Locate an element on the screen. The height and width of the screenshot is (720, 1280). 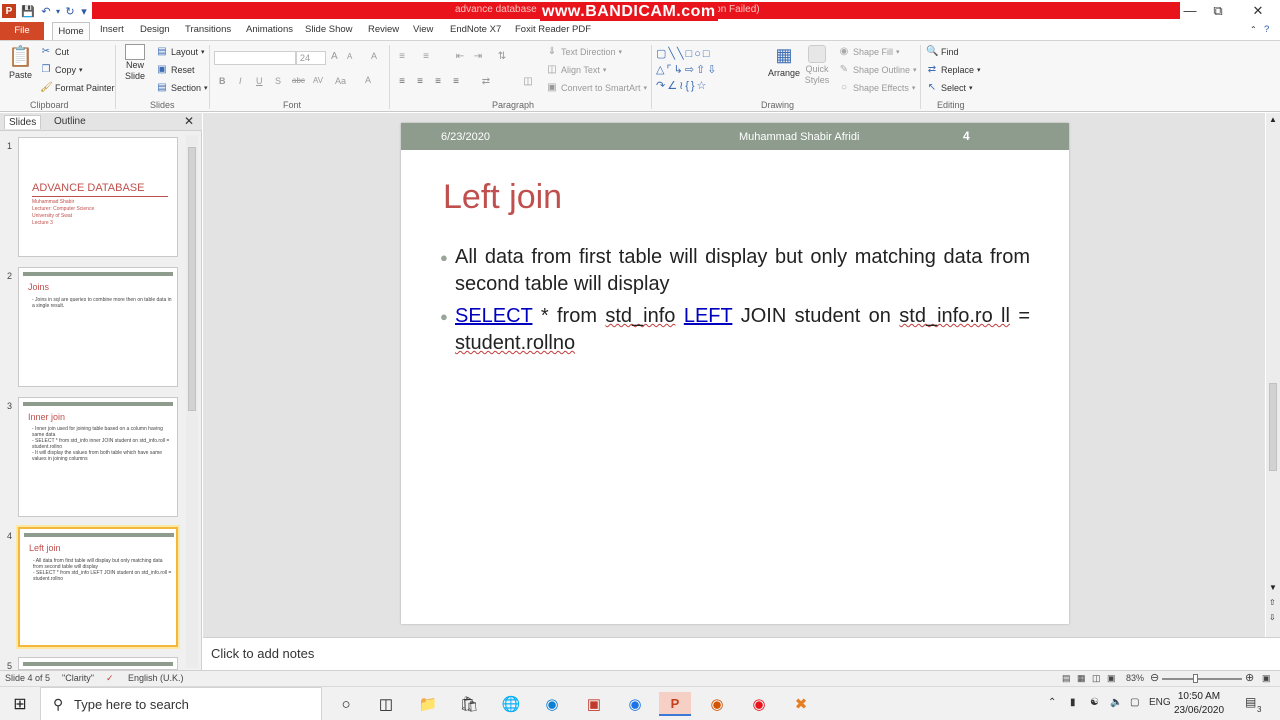
slide-title: Left join is located at coordinates (502, 197).